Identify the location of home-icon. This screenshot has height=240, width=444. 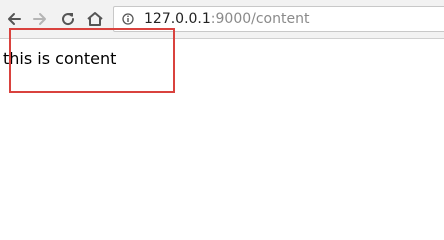
(95, 19).